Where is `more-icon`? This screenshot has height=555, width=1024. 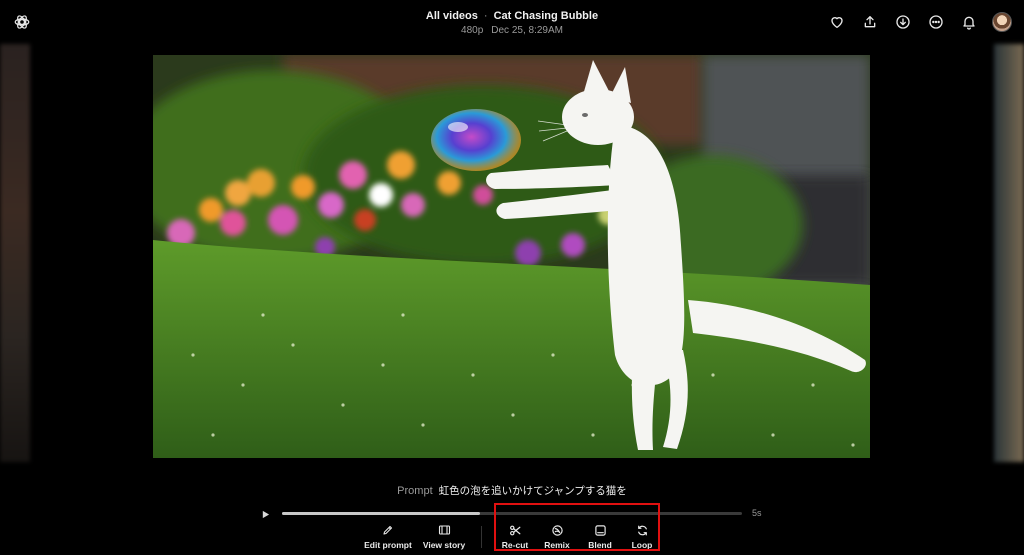 more-icon is located at coordinates (936, 22).